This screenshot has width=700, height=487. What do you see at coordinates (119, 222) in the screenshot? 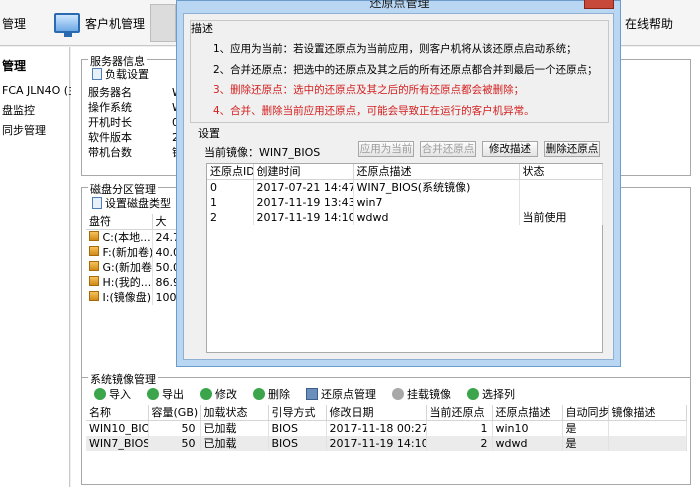
I see `column-header: 盘符` at bounding box center [119, 222].